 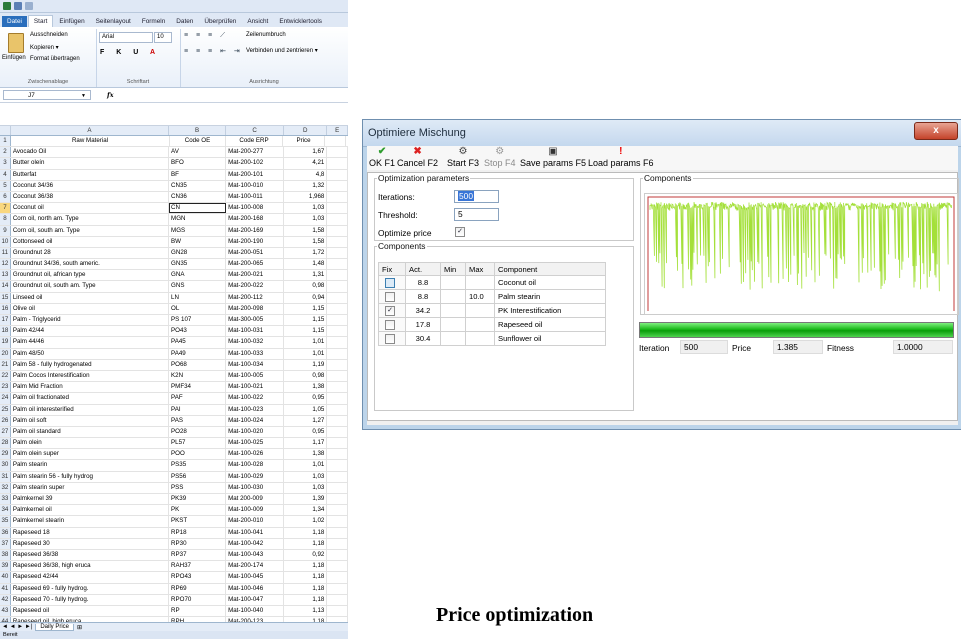 I want to click on cell-code-erp: Mat-200-190, so click(x=255, y=241).